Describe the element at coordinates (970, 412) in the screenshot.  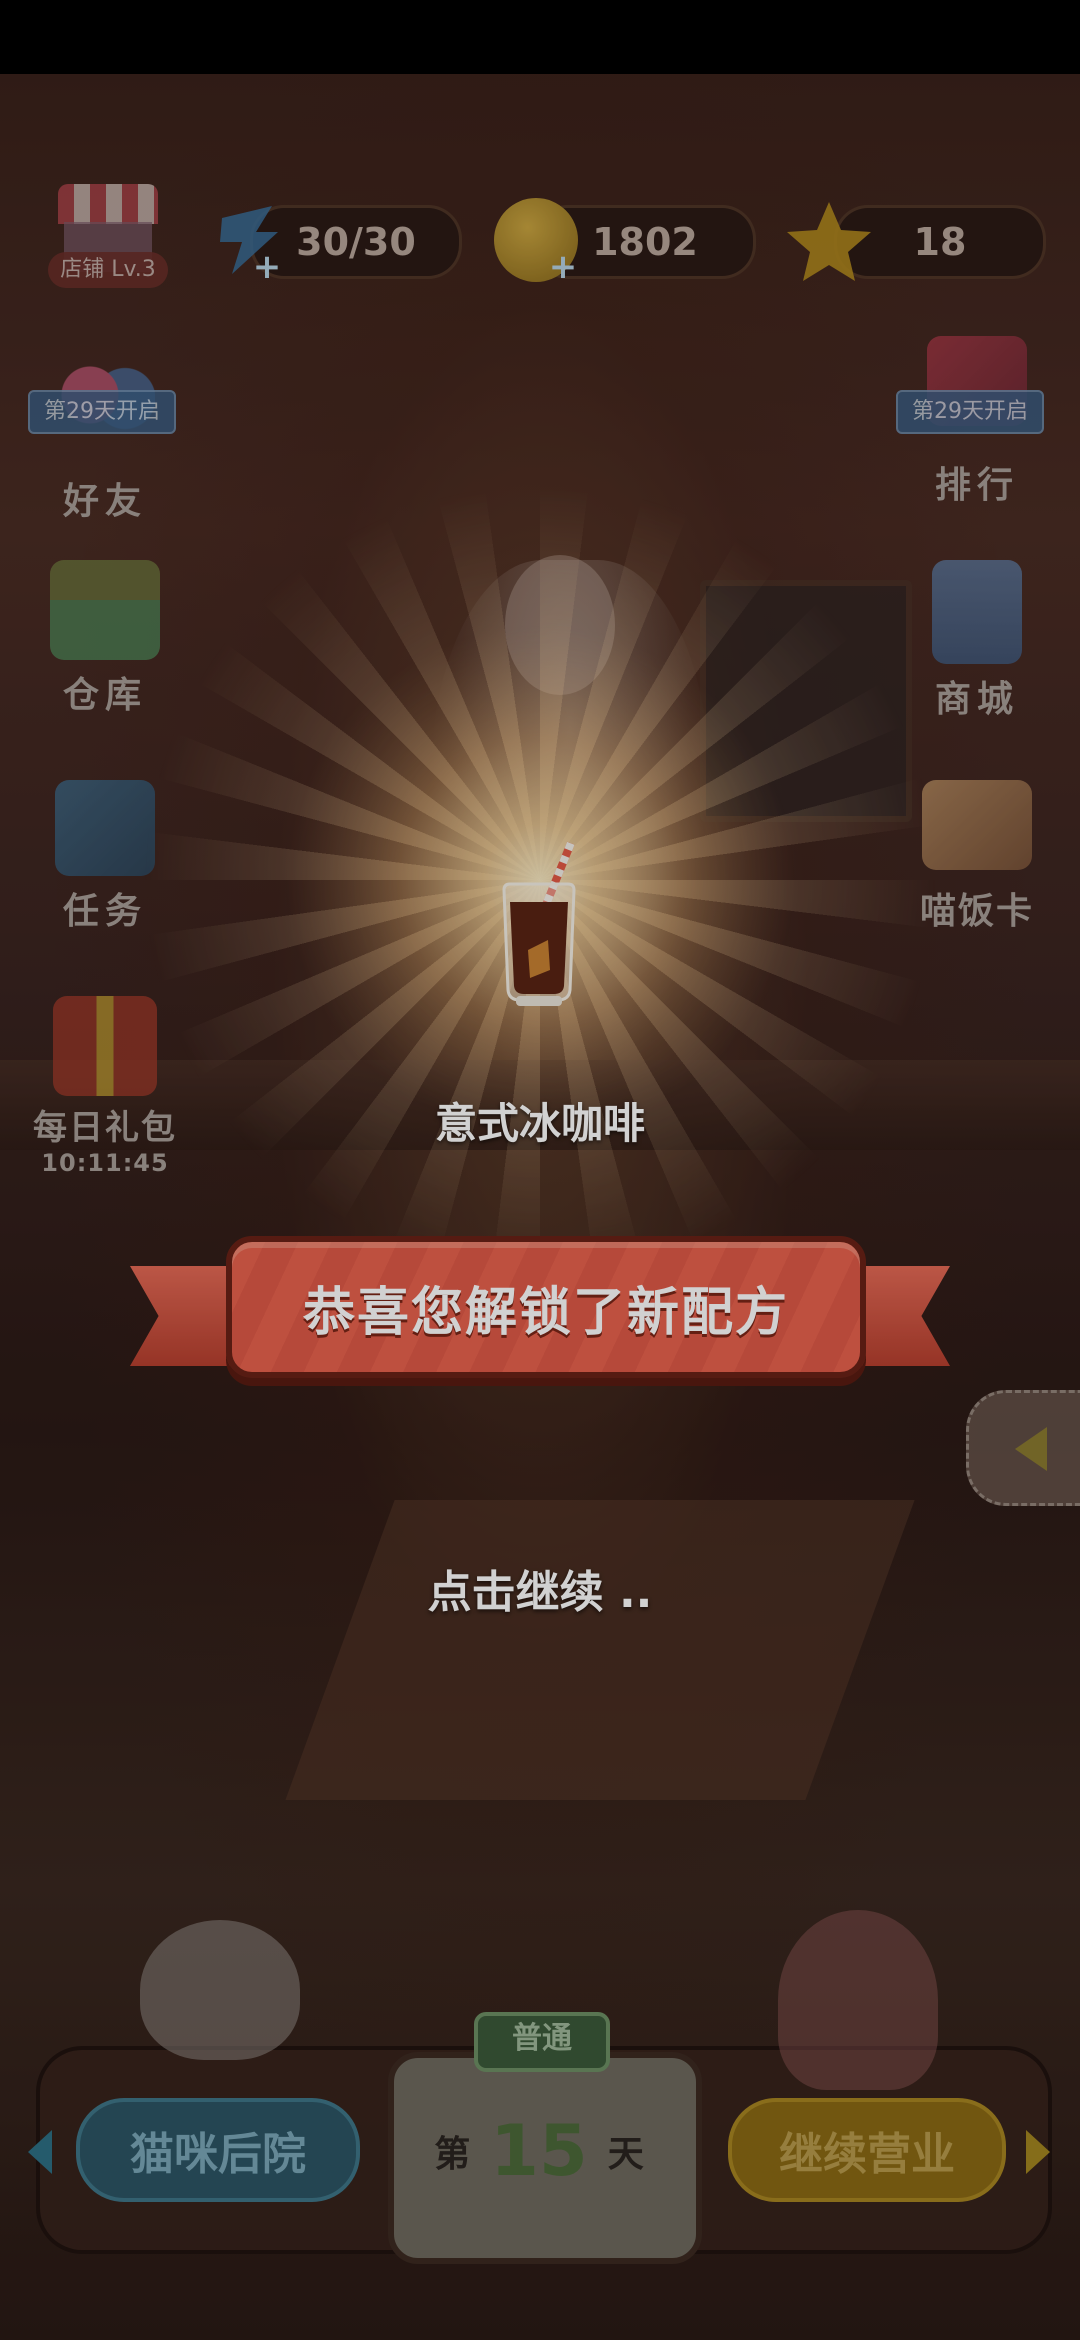
I see `ranking-unlock-tag: 第29天开启` at that location.